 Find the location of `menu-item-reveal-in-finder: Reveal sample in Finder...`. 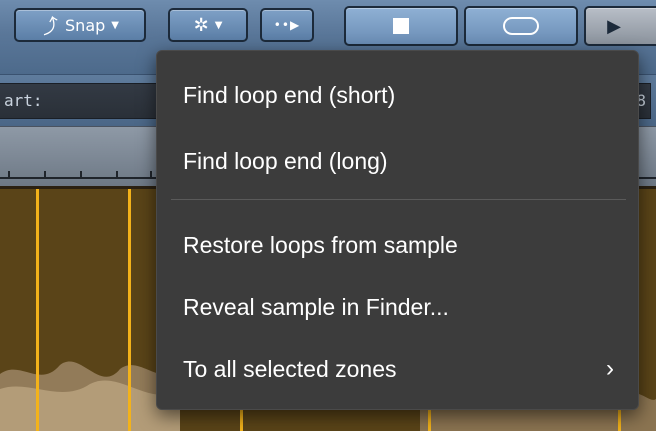

menu-item-reveal-in-finder: Reveal sample in Finder... is located at coordinates (397, 307).